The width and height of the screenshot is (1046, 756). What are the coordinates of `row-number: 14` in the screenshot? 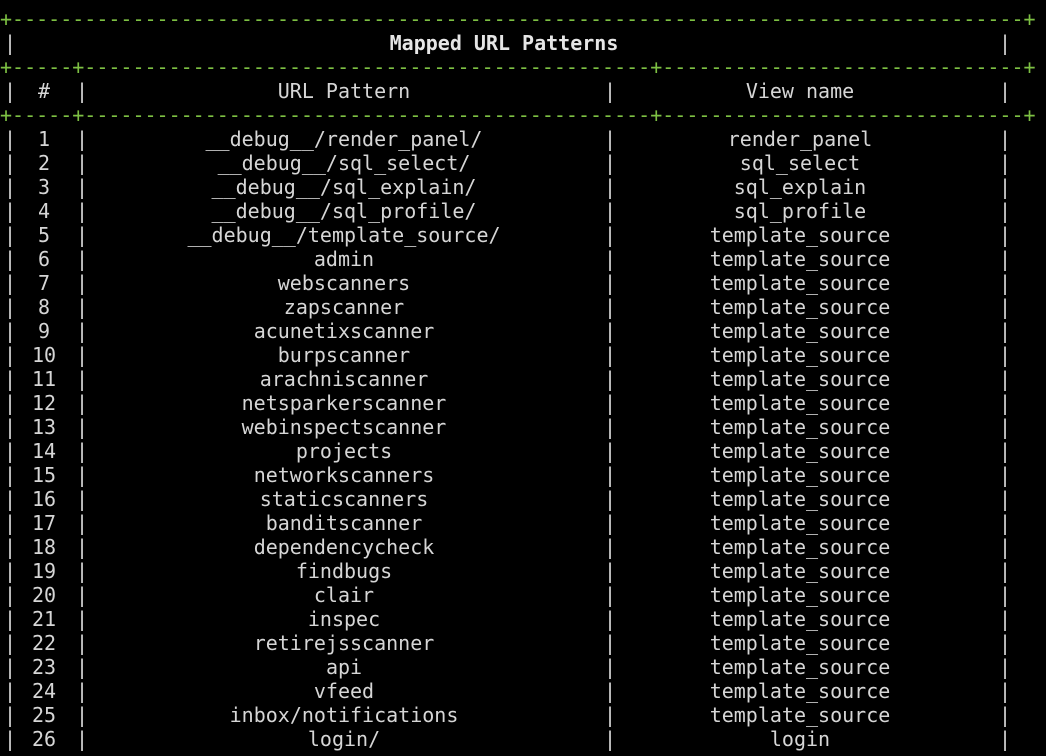 It's located at (44, 451).